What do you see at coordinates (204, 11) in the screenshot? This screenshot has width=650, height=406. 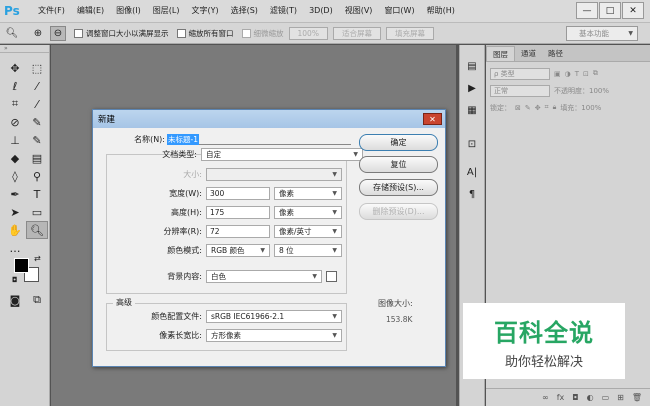 I see `menu-type: 文字(Y)` at bounding box center [204, 11].